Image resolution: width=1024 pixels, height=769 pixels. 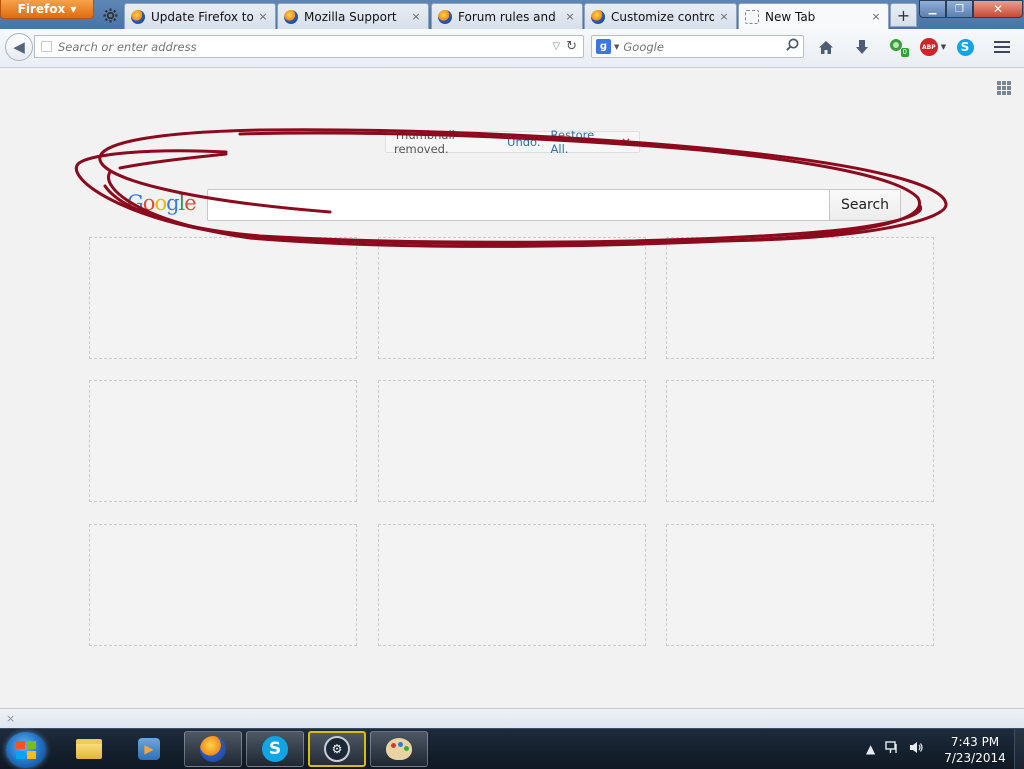 I want to click on new-tab-button: +, so click(x=903, y=15).